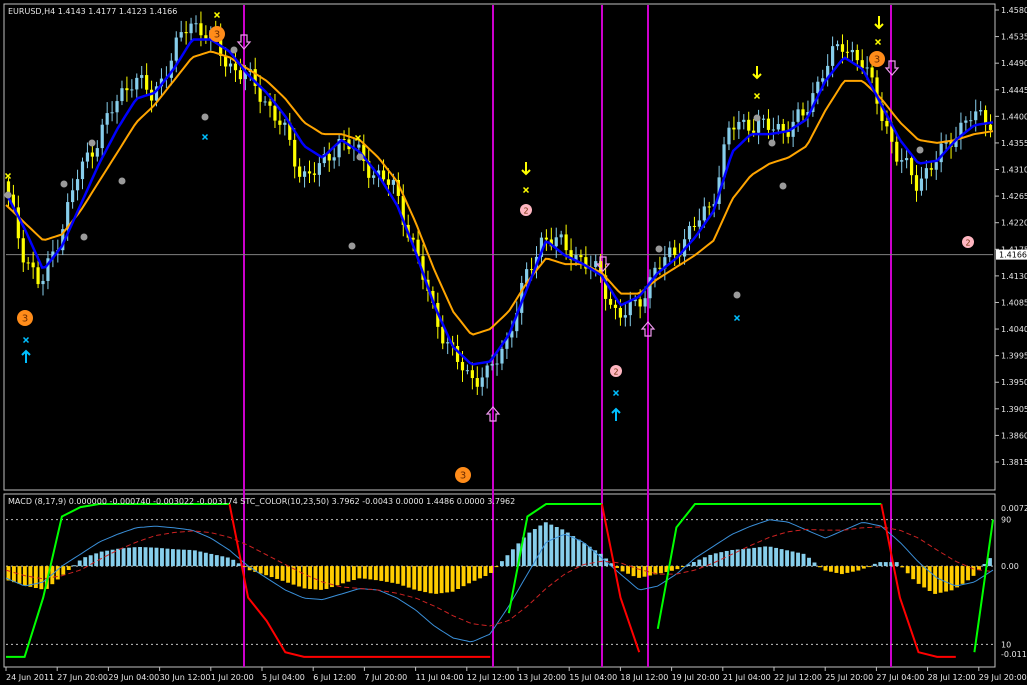 The height and width of the screenshot is (685, 1027). What do you see at coordinates (1014, 10) in the screenshot?
I see `price-tick-label: 1.4580` at bounding box center [1014, 10].